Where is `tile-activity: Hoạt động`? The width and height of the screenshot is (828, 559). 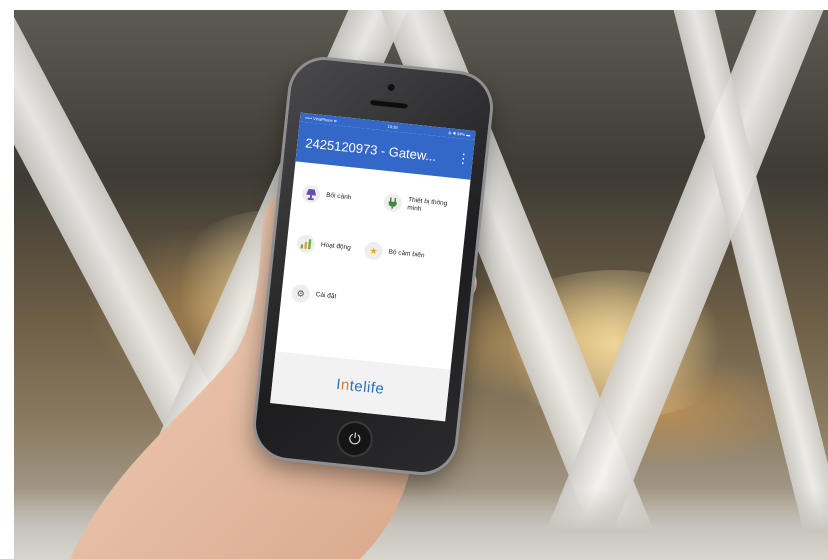
tile-activity: Hoạt động is located at coordinates (324, 245).